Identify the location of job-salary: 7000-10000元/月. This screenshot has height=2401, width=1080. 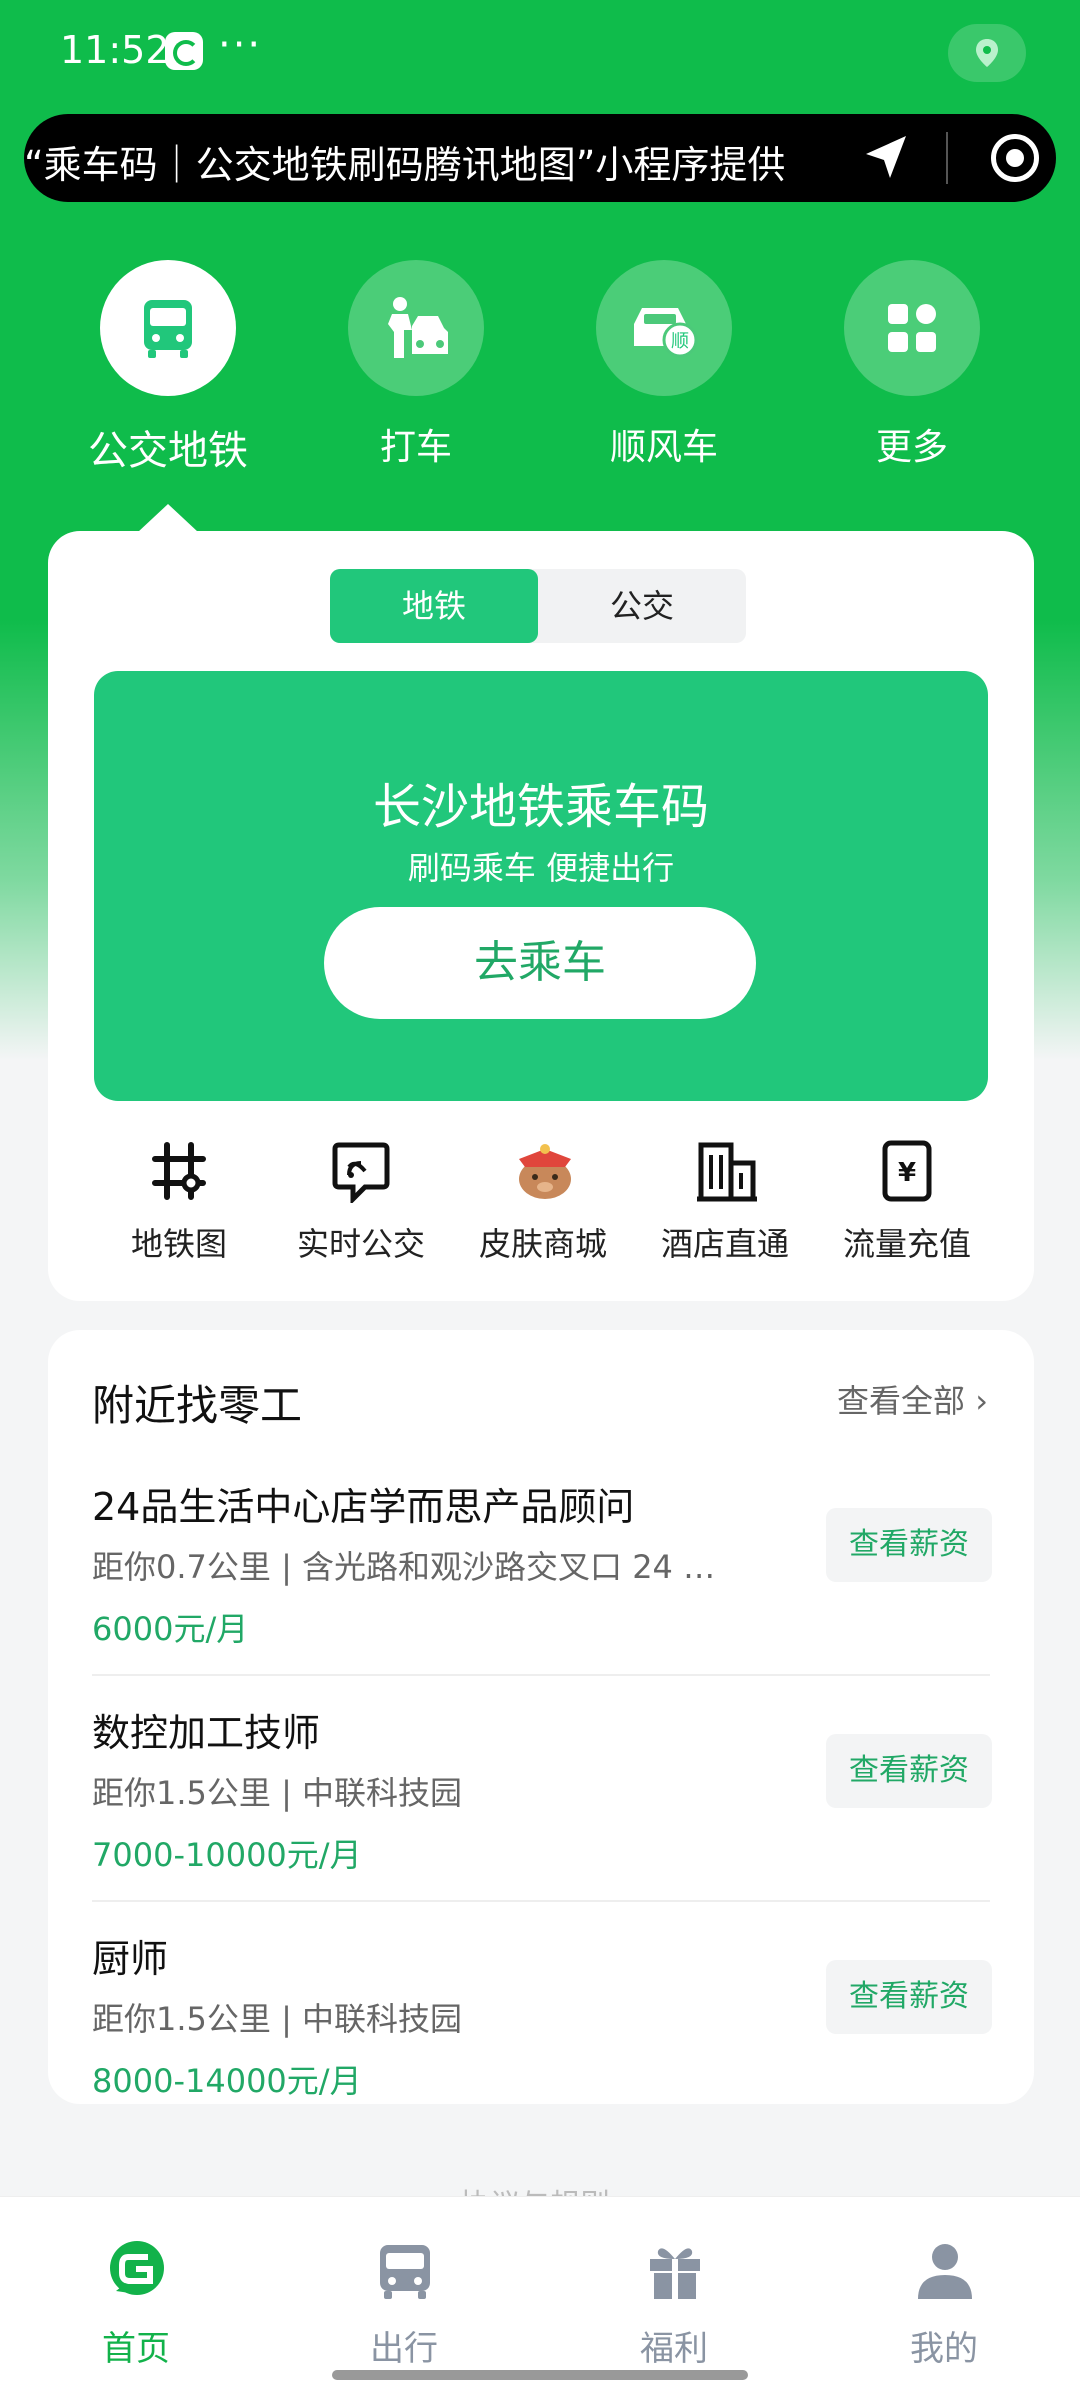
(227, 1855).